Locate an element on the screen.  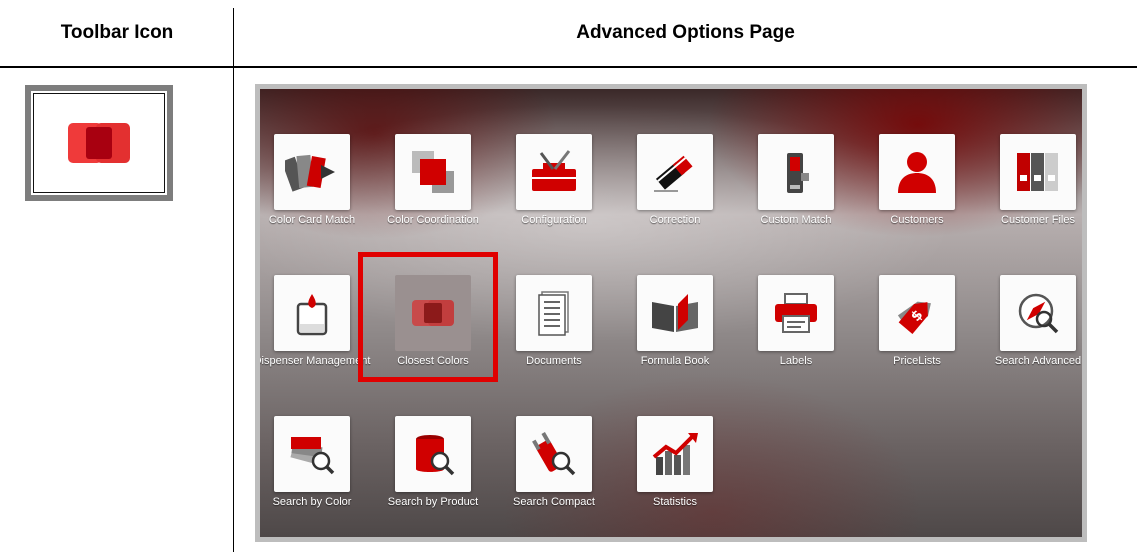
tile-label: Search Compact is located at coordinates (554, 502).